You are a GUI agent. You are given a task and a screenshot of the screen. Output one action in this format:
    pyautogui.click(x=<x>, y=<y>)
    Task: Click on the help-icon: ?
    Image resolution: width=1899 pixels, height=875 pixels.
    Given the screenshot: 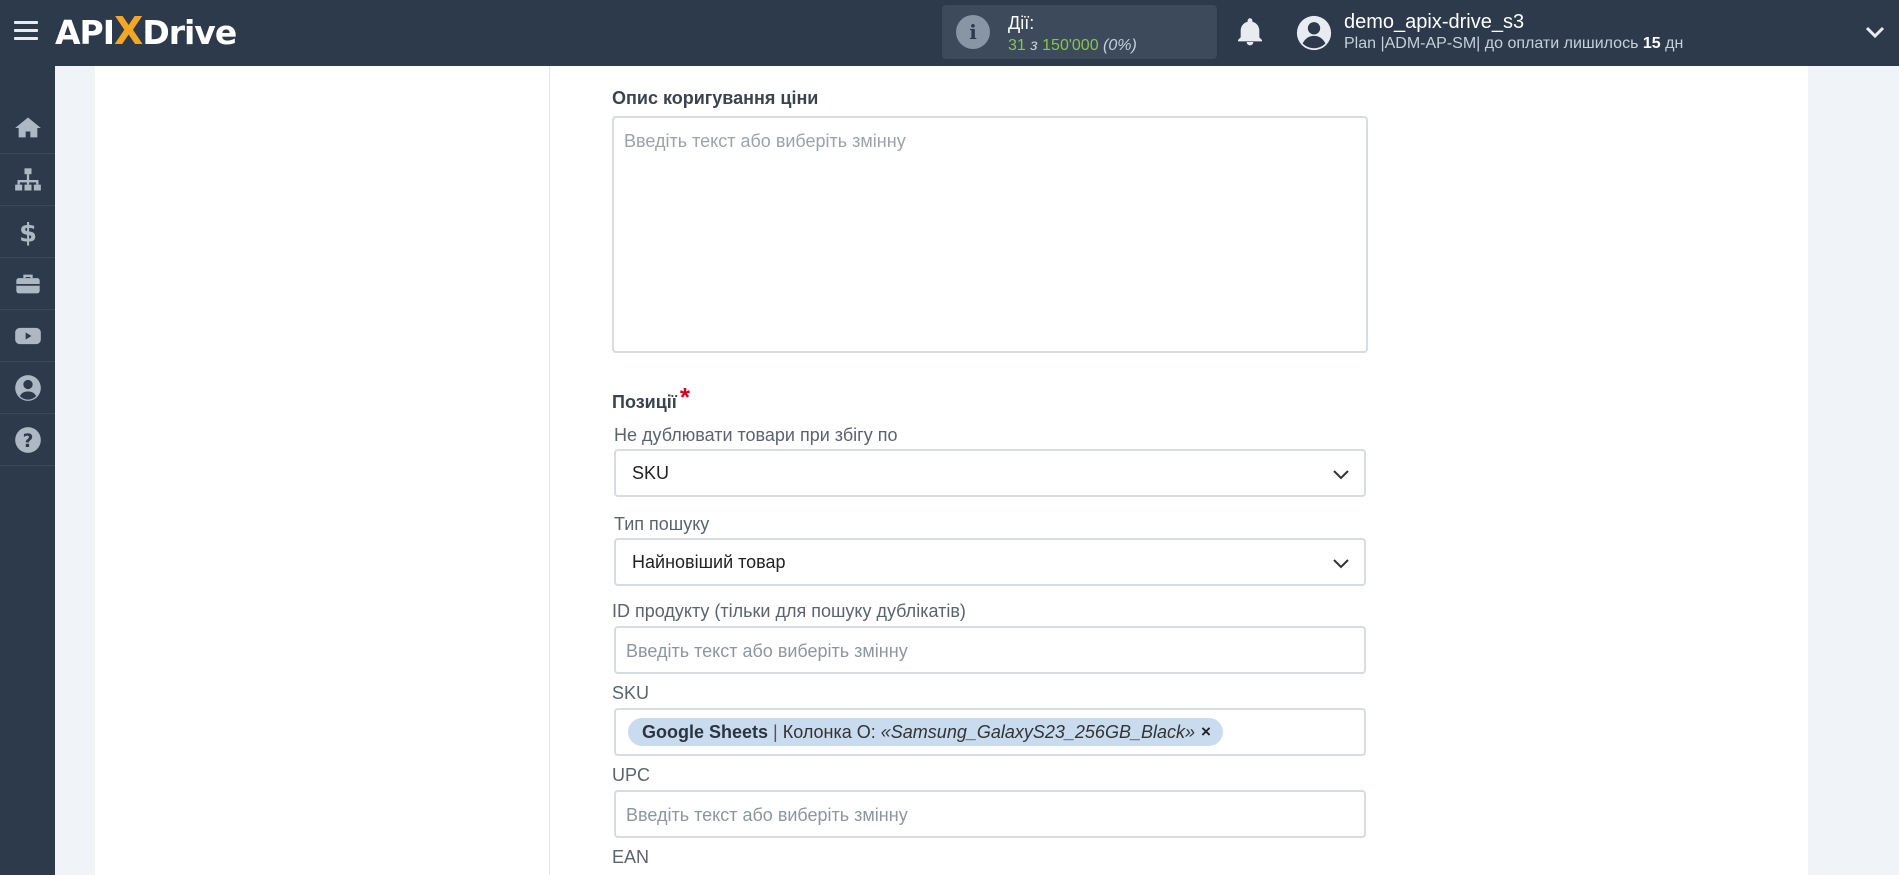 What is the action you would take?
    pyautogui.click(x=27, y=439)
    